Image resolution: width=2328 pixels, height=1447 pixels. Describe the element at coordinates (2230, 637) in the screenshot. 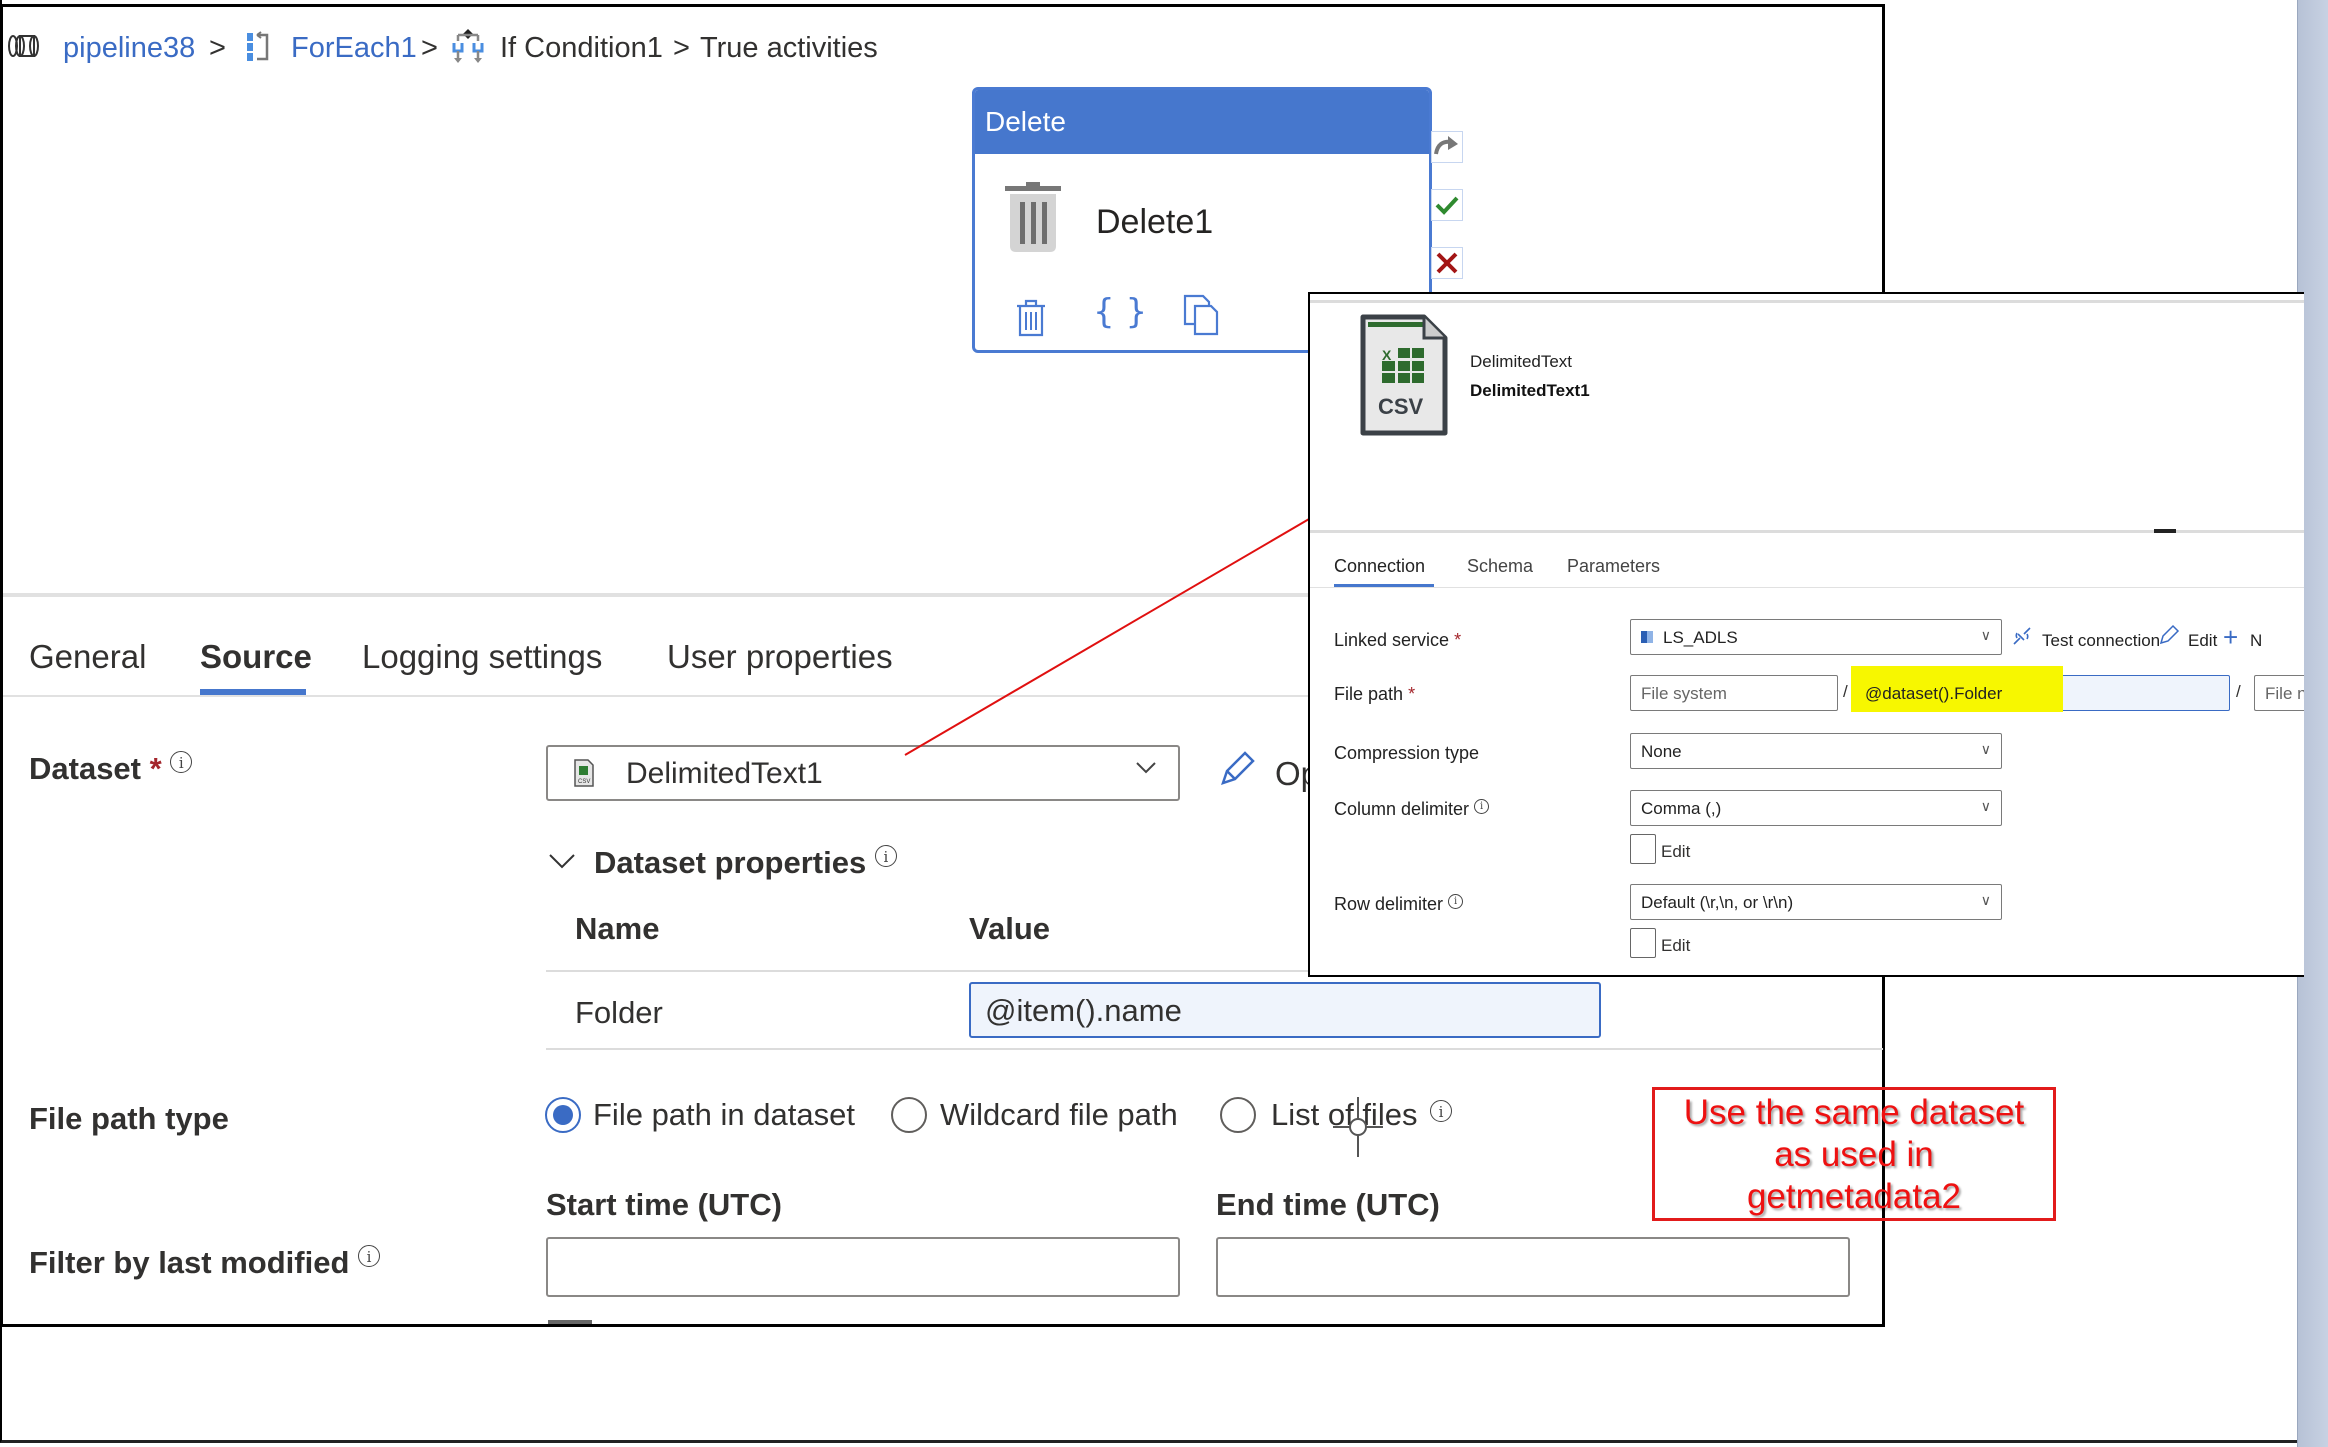

I see `plus-icon: +` at that location.